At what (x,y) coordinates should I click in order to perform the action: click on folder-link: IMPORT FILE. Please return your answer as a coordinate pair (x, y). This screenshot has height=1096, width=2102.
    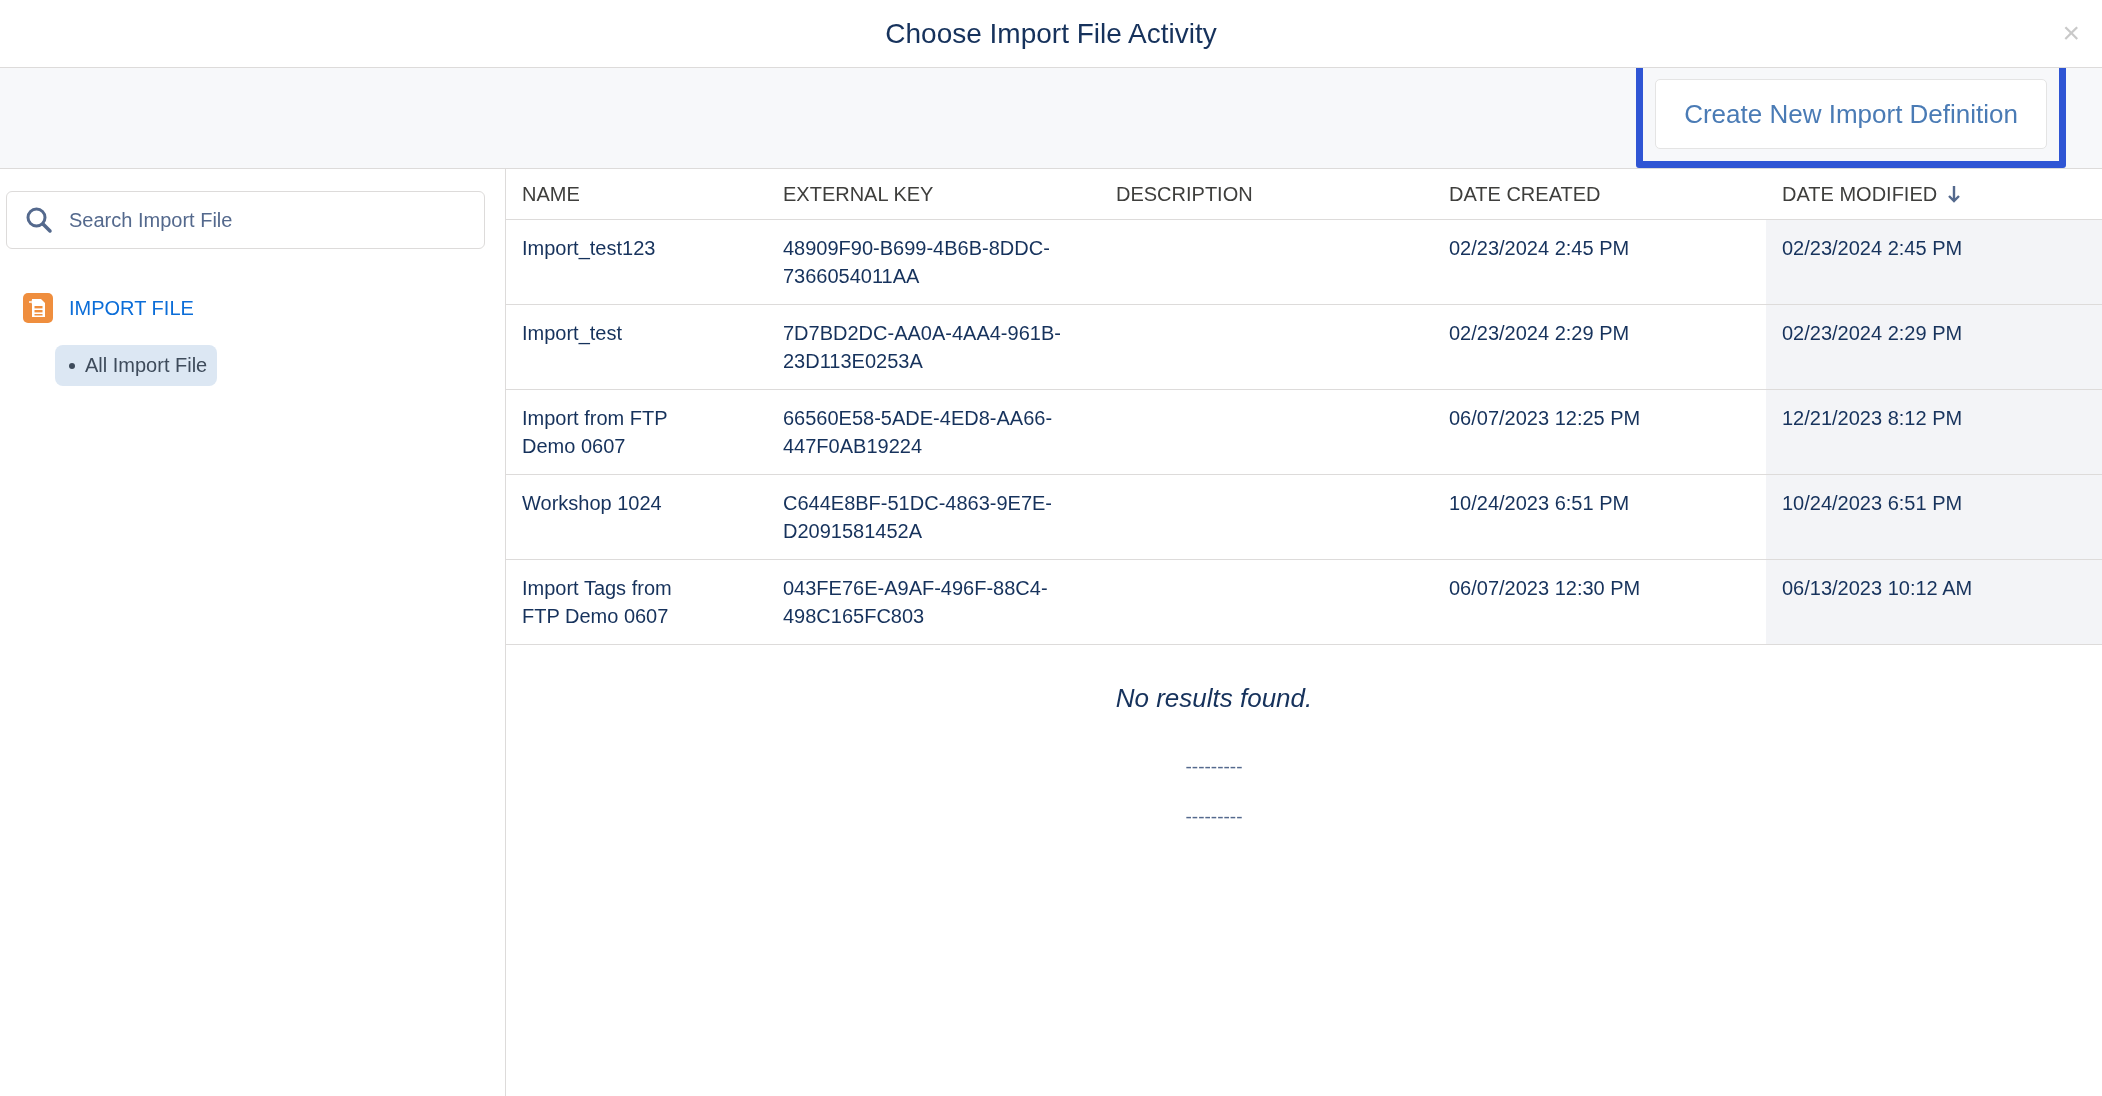
    Looking at the image, I should click on (131, 308).